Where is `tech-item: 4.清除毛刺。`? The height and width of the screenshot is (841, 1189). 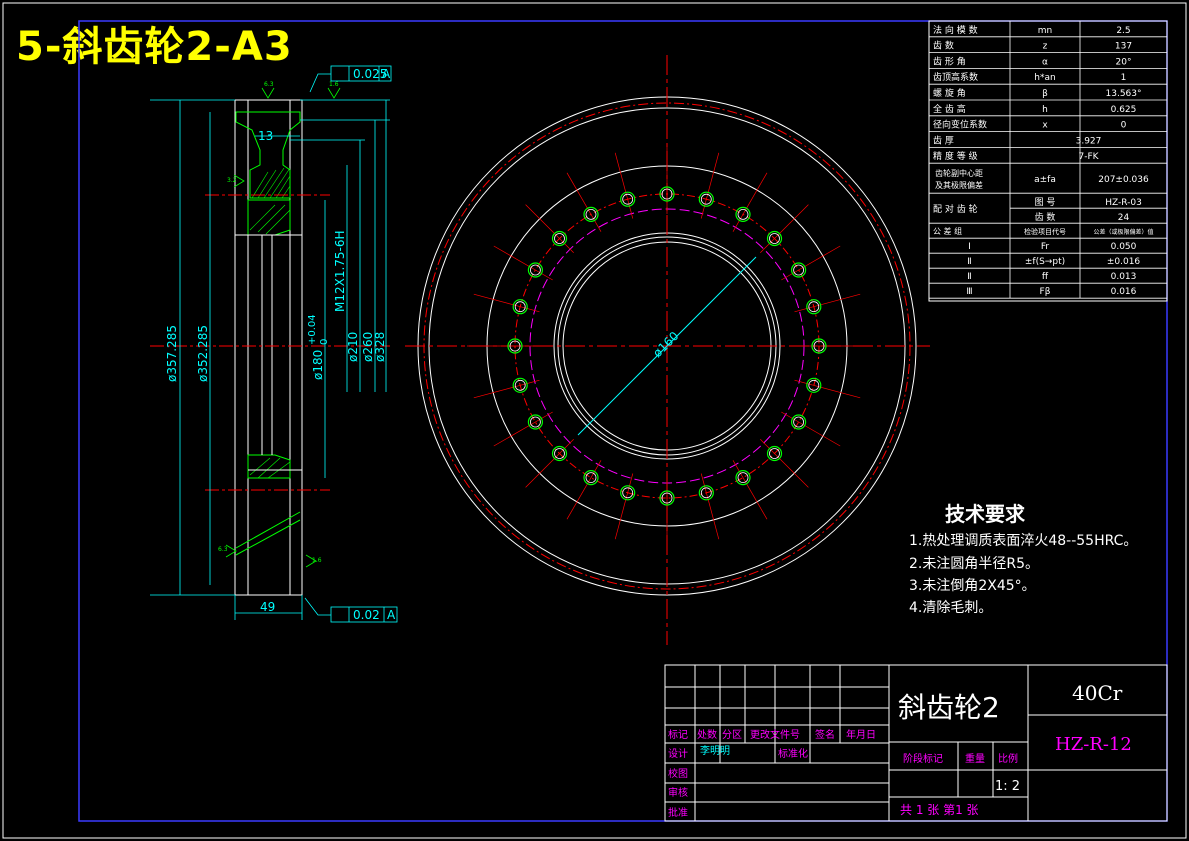 tech-item: 4.清除毛刺。 is located at coordinates (951, 608).